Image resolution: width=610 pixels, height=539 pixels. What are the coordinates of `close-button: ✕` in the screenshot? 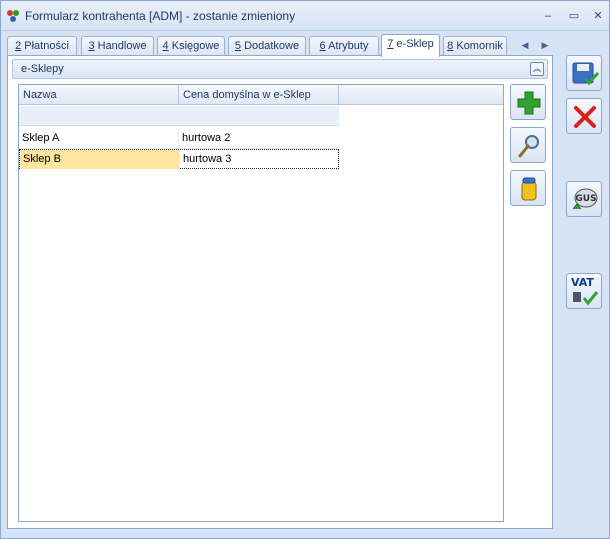 It's located at (598, 16).